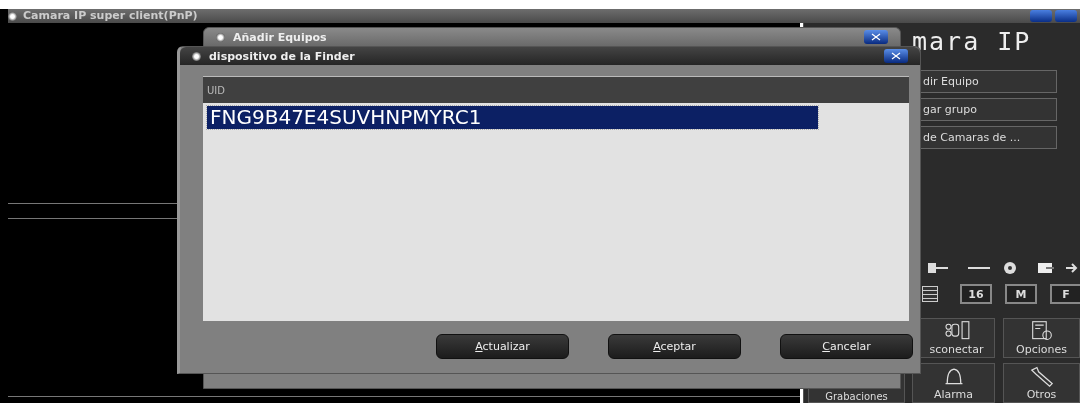  What do you see at coordinates (972, 41) in the screenshot?
I see `app-title: mara IP` at bounding box center [972, 41].